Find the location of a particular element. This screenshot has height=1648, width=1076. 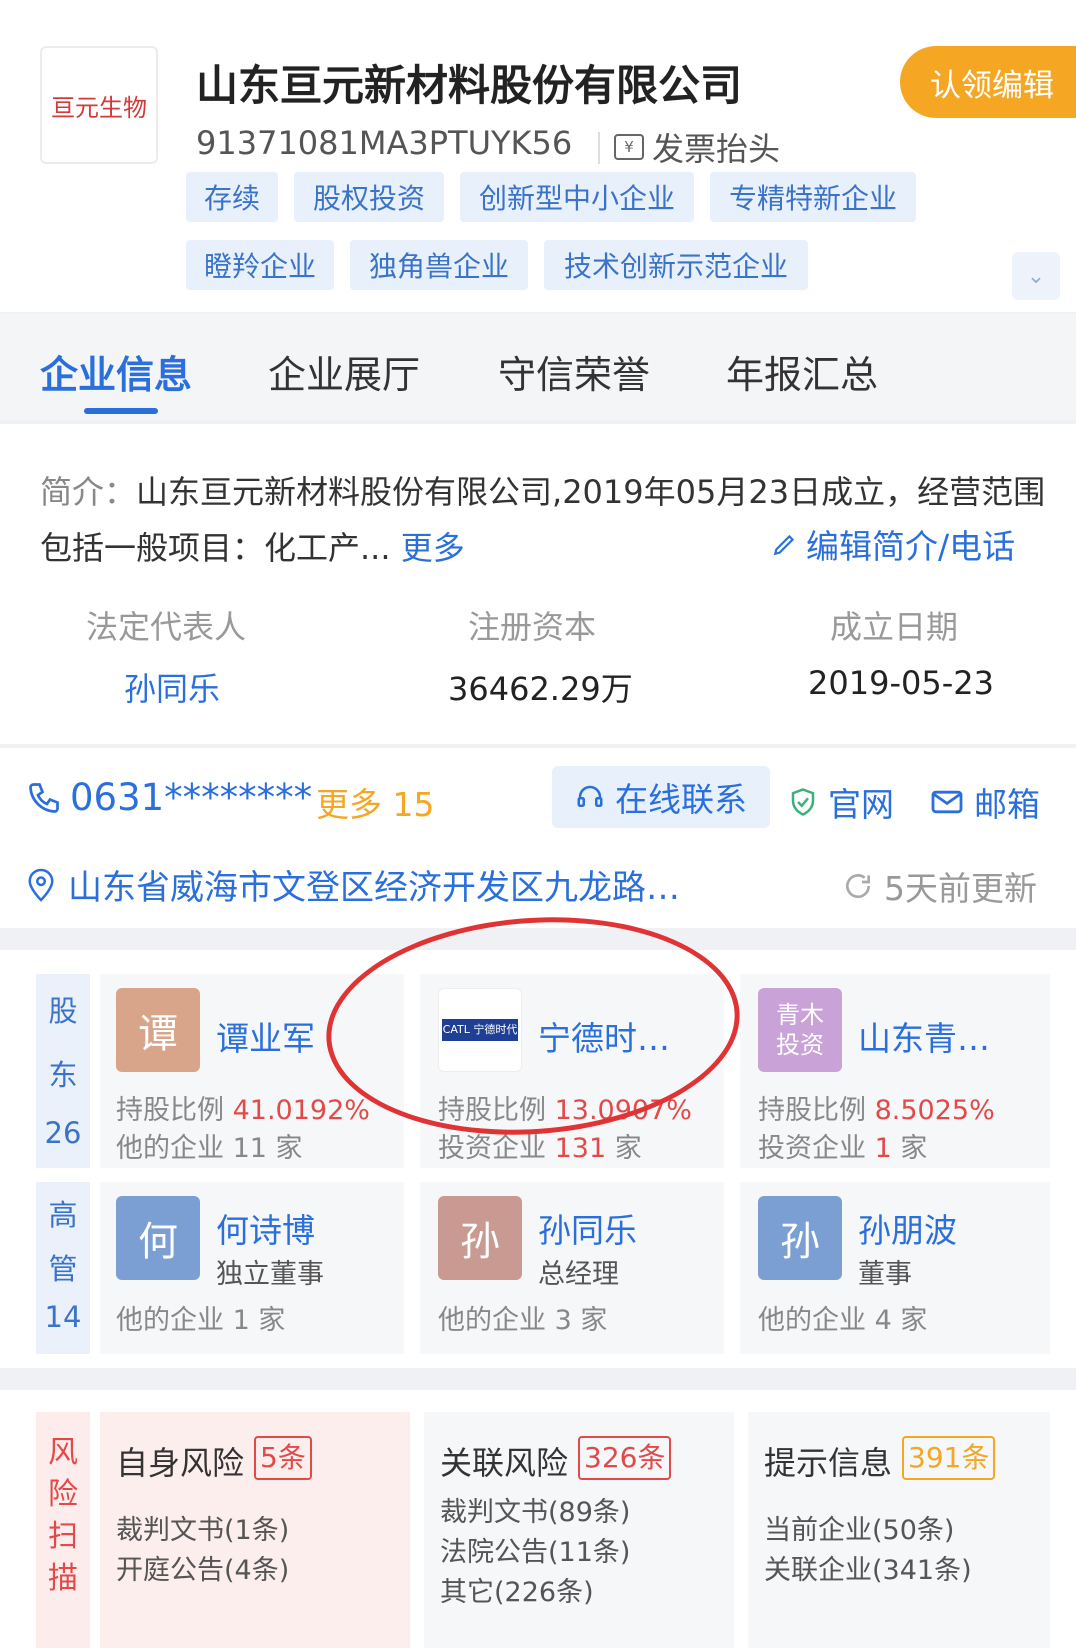

shareholder-name: 谭业军 is located at coordinates (265, 1036).